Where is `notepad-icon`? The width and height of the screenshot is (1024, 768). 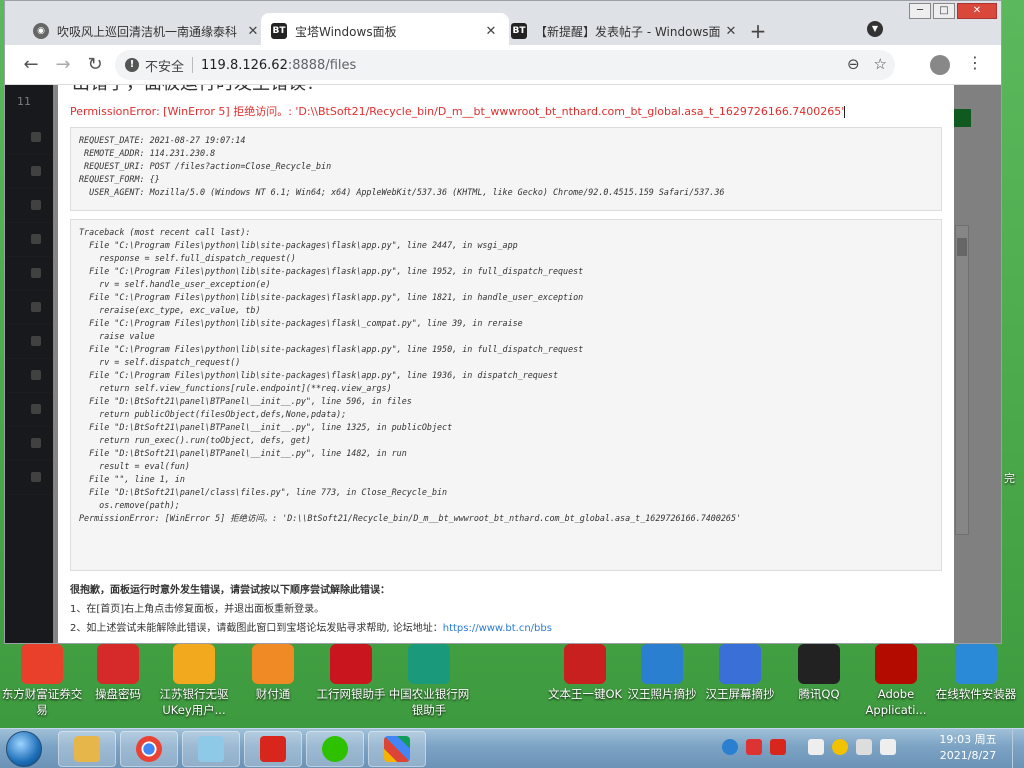
notepad-icon is located at coordinates (211, 749).